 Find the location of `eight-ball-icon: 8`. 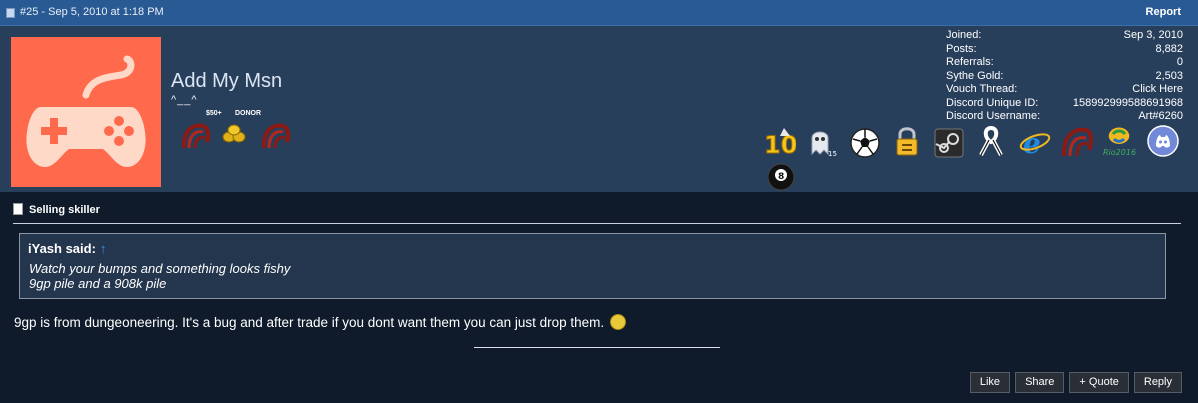

eight-ball-icon: 8 is located at coordinates (781, 177).